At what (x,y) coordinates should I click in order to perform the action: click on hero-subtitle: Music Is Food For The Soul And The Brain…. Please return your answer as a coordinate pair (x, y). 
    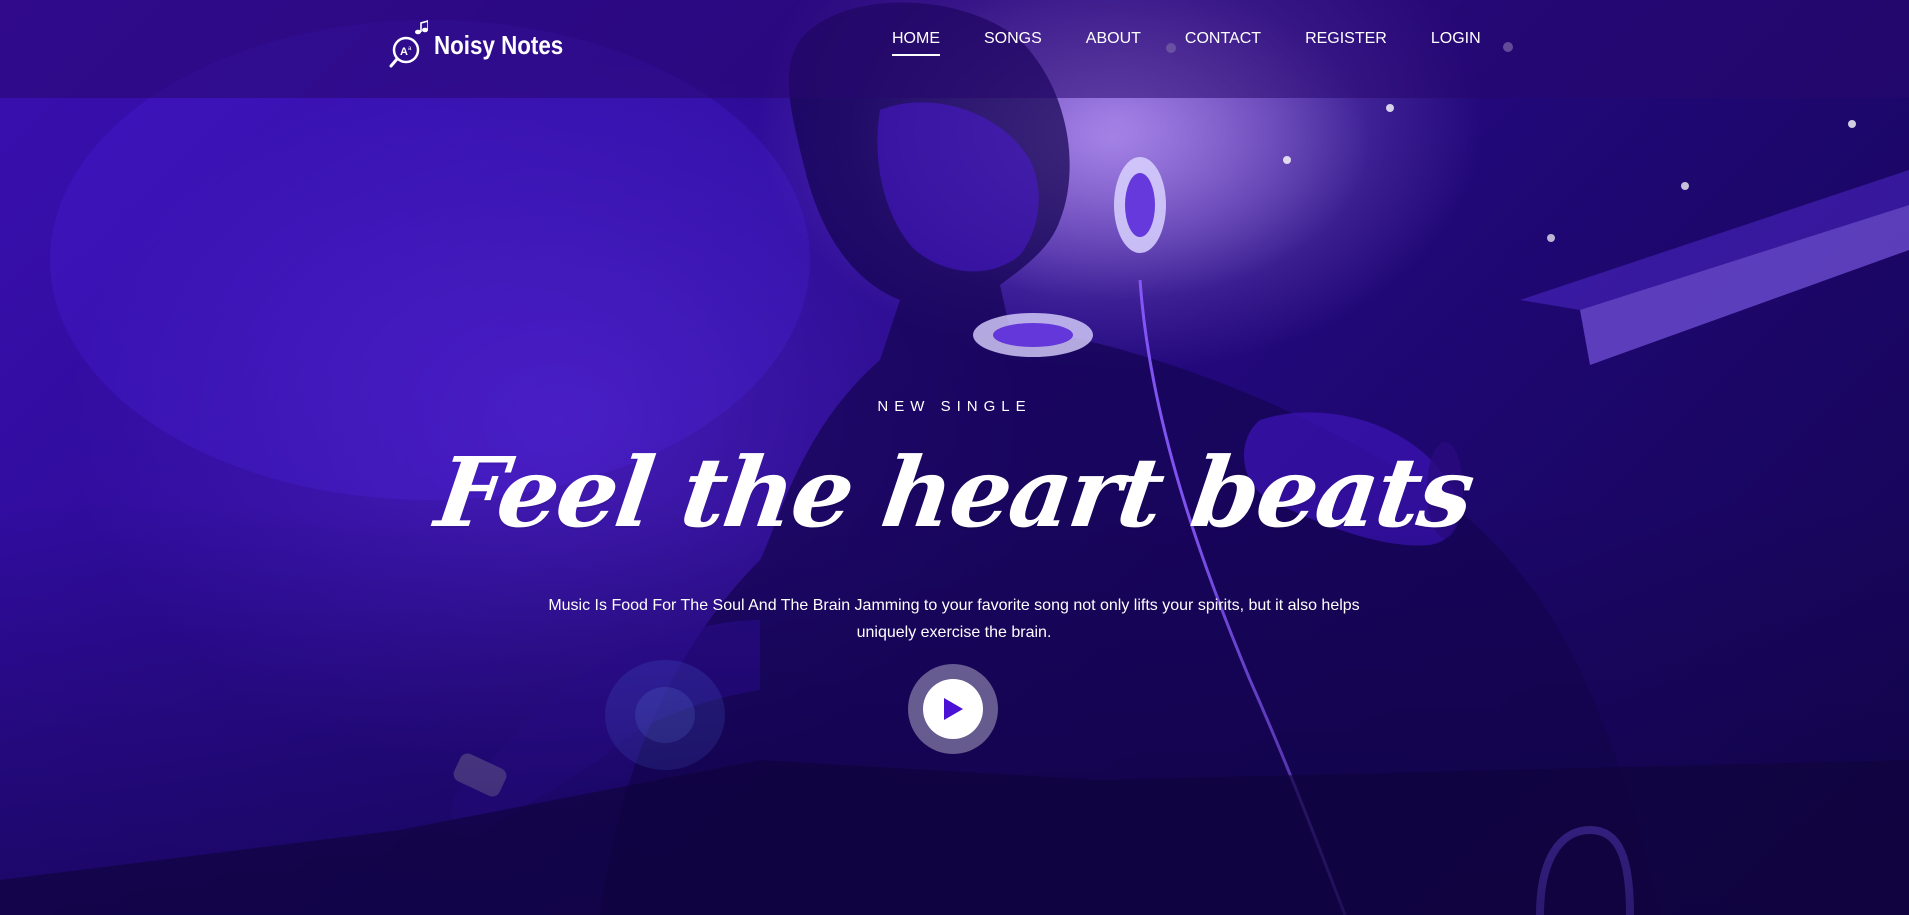
    Looking at the image, I should click on (954, 619).